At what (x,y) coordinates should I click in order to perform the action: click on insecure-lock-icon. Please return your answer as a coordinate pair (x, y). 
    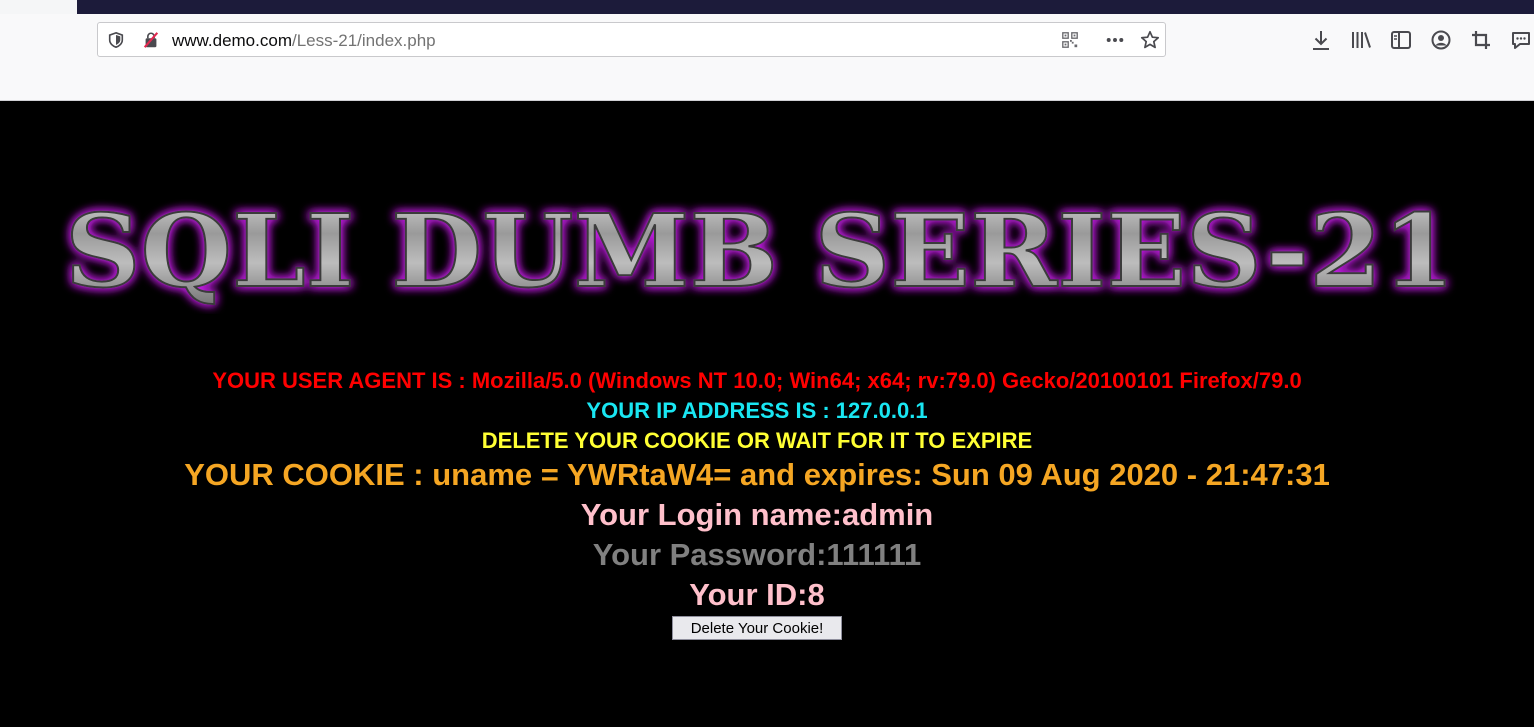
    Looking at the image, I should click on (151, 40).